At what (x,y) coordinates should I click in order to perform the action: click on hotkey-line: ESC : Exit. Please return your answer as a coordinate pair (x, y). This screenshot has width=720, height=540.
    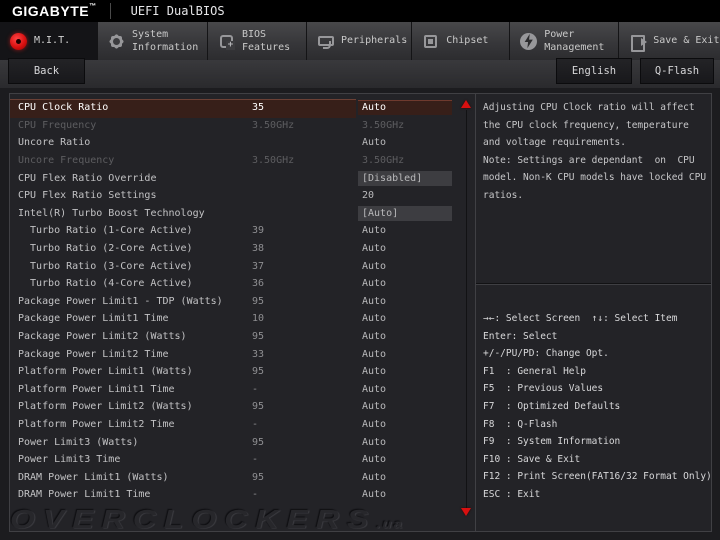
    Looking at the image, I should click on (512, 494).